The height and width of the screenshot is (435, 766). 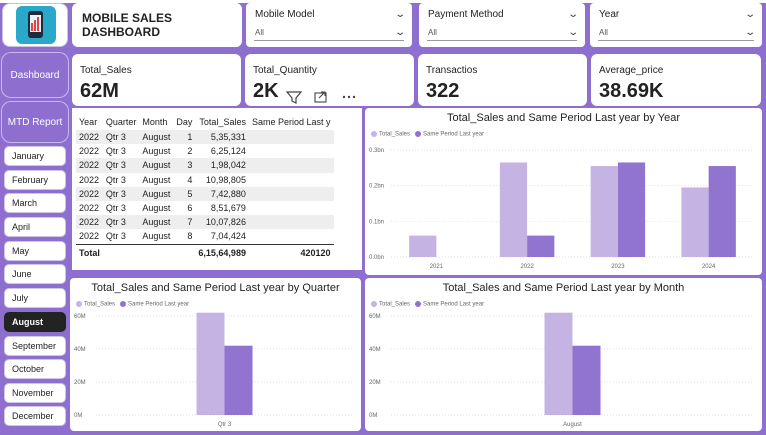 I want to click on x-tick-label: 2021, so click(x=437, y=267).